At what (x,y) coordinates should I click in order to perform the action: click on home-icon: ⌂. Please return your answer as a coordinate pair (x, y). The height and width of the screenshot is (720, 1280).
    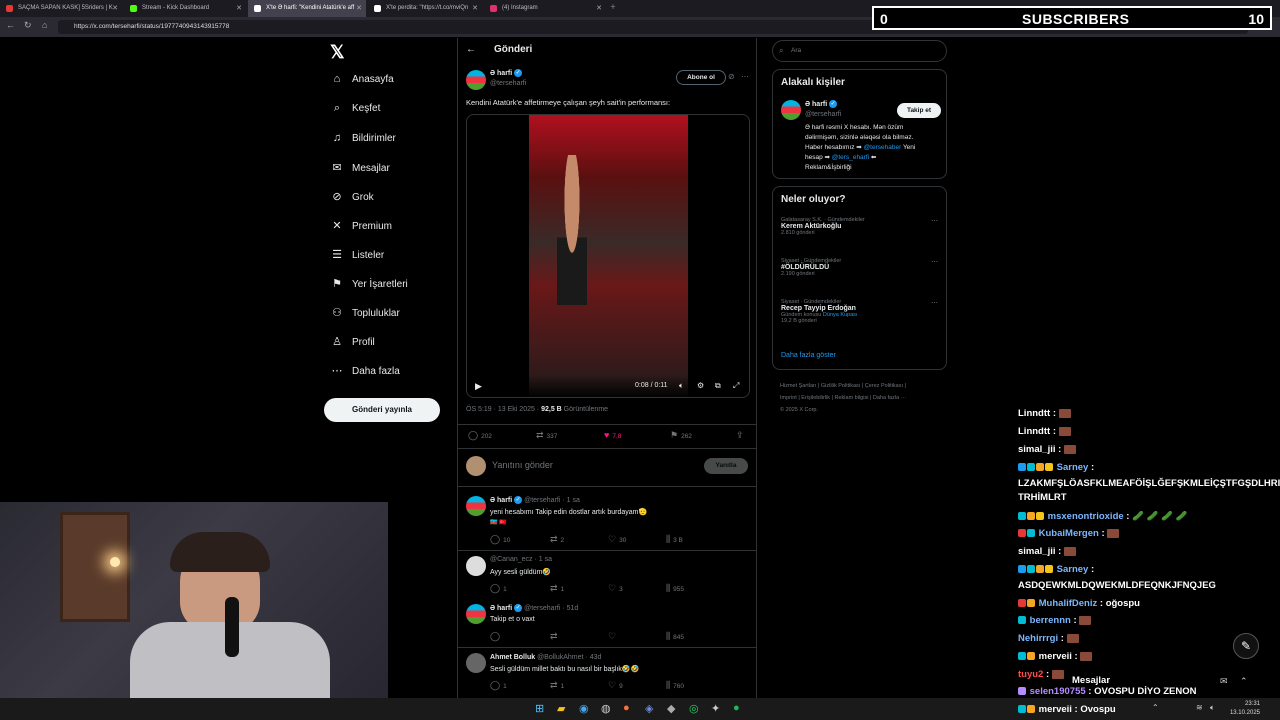
    Looking at the image, I should click on (44, 25).